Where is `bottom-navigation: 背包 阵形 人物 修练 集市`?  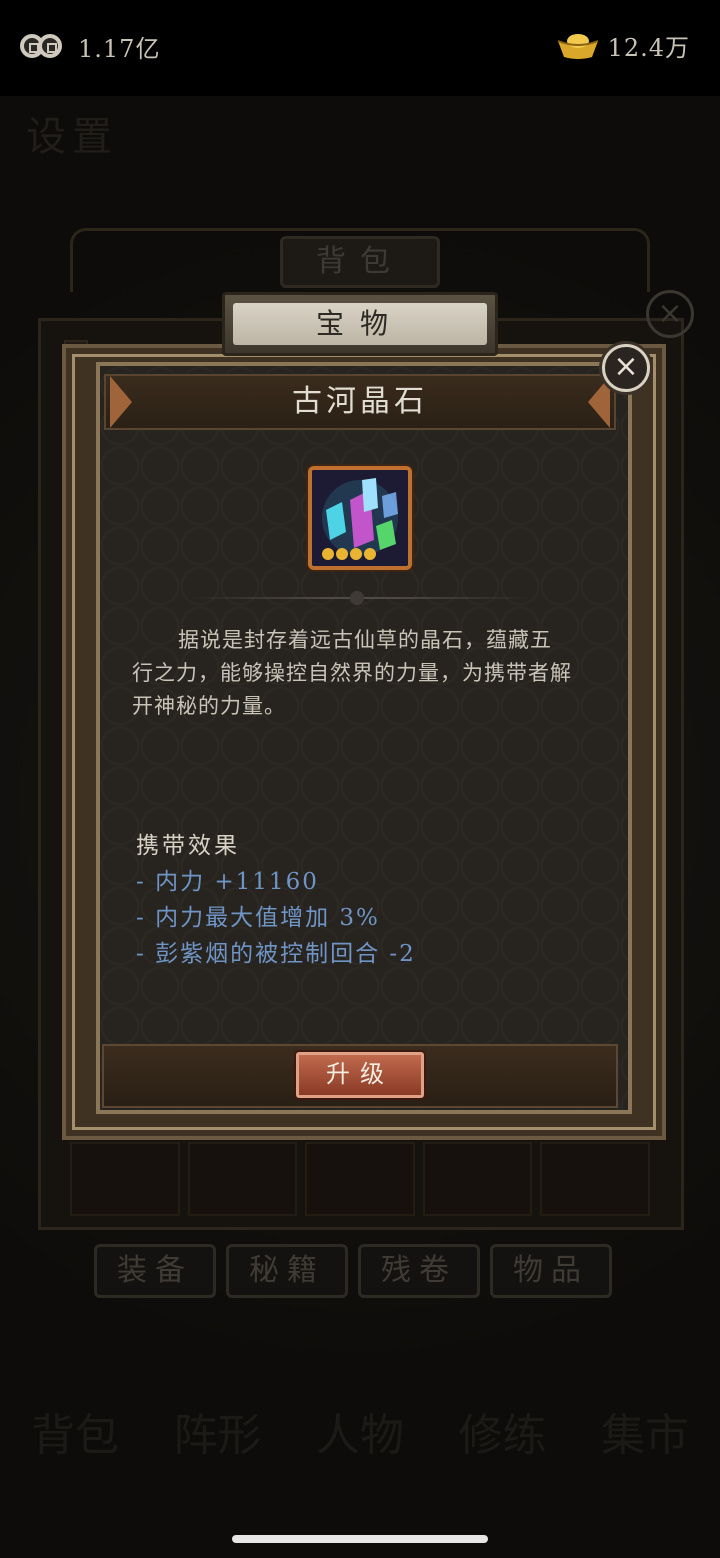 bottom-navigation: 背包 阵形 人物 修练 集市 is located at coordinates (360, 1465).